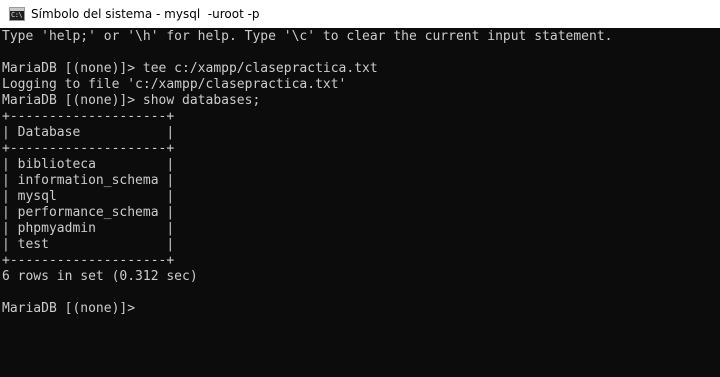 This screenshot has height=377, width=720. What do you see at coordinates (88, 228) in the screenshot?
I see `table-row: | phpmyadmin |` at bounding box center [88, 228].